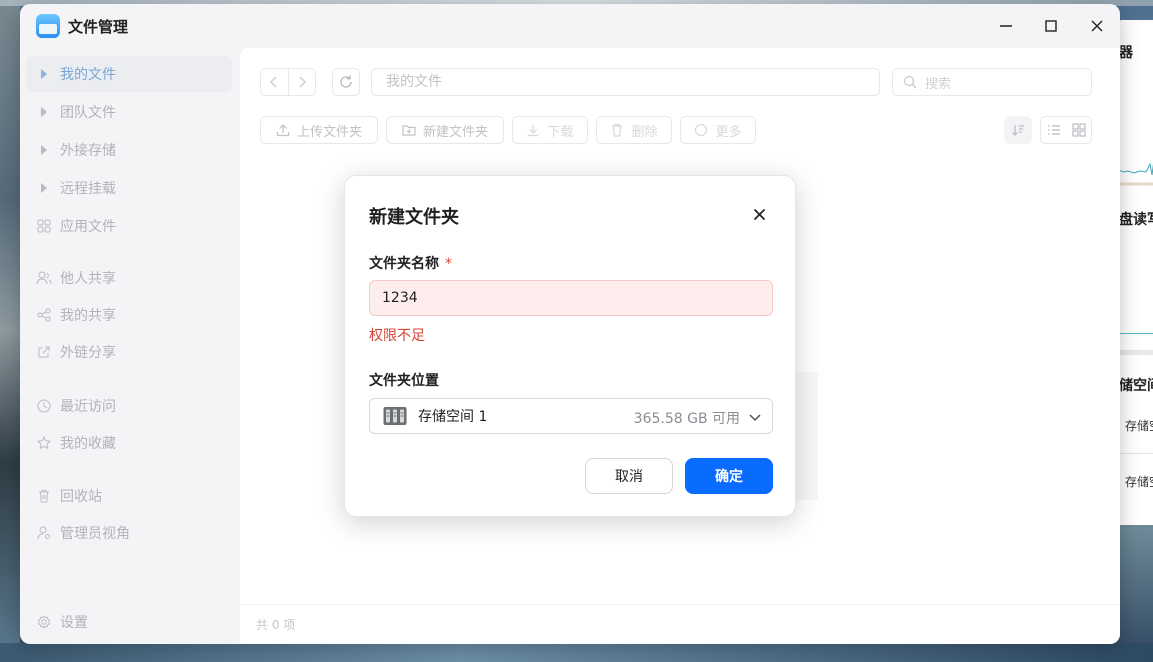 This screenshot has width=1153, height=662. What do you see at coordinates (129, 278) in the screenshot?
I see `sidebar-item-shared-with-me: 他人共享` at bounding box center [129, 278].